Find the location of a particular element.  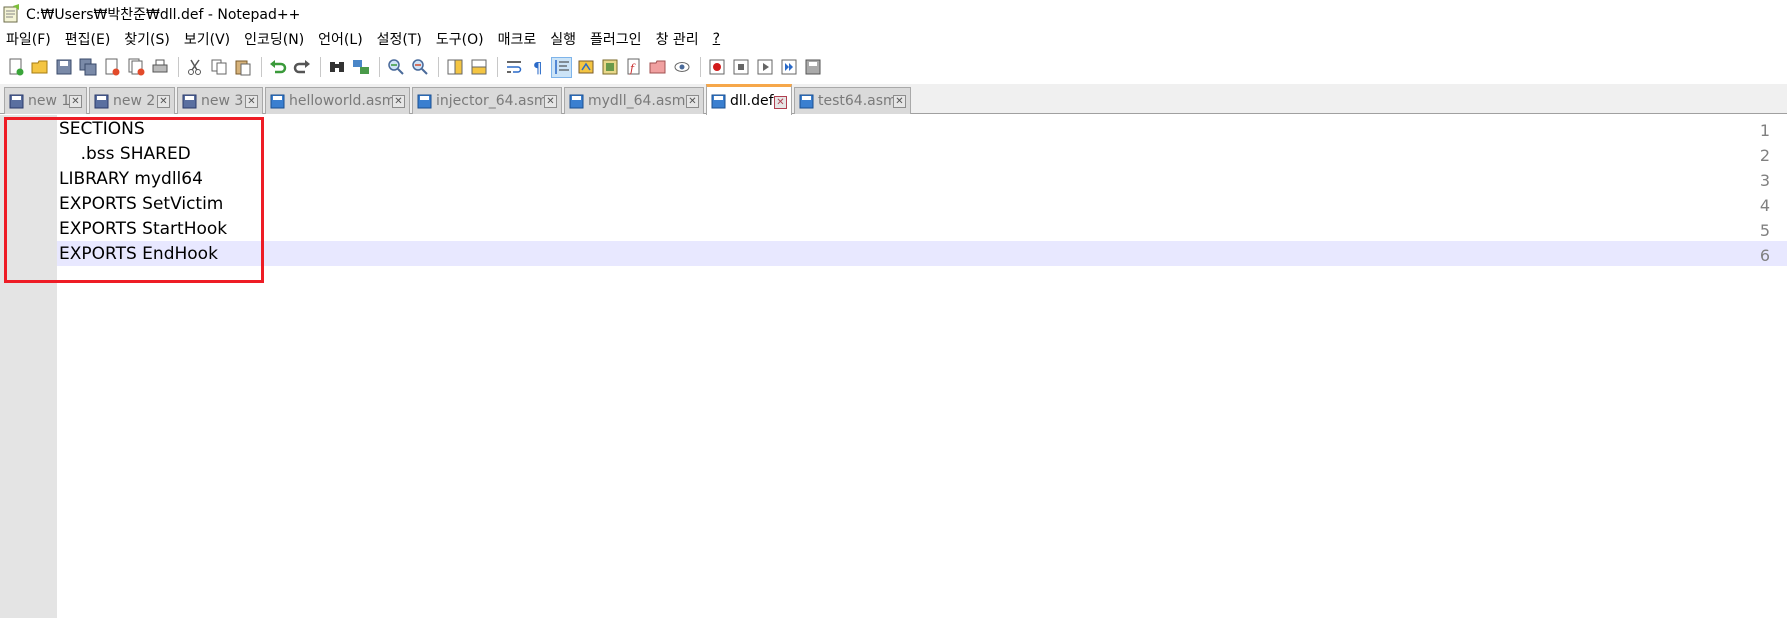

redo-button is located at coordinates (301, 67).